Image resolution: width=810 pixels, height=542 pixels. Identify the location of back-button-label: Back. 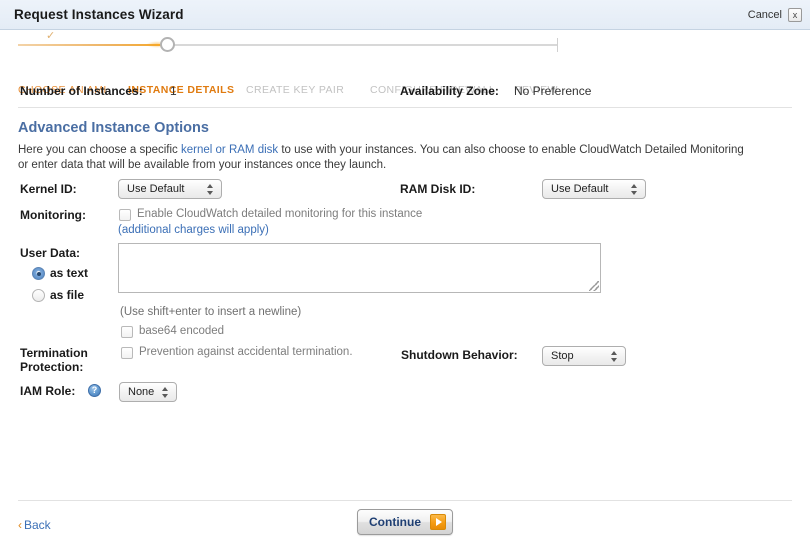
(37, 525).